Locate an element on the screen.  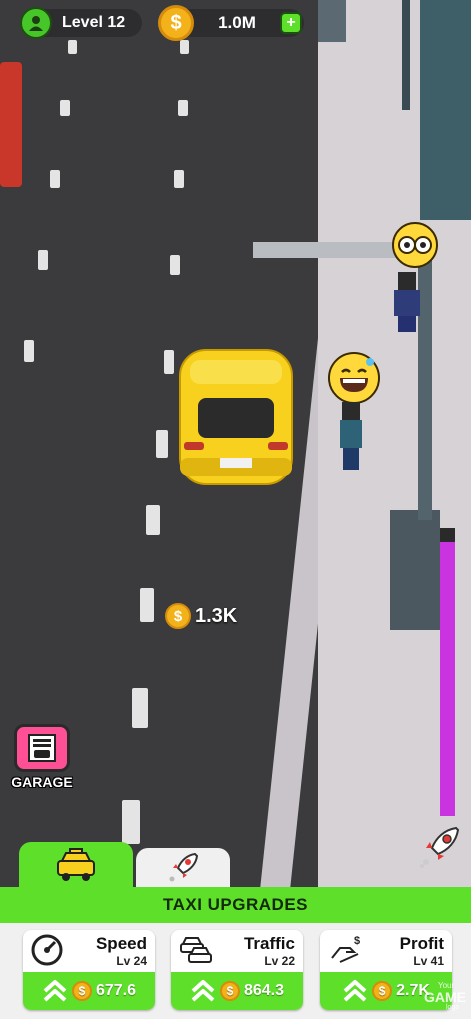
game-logo-watermark: Your GAME logo is located at coordinates (446, 997).